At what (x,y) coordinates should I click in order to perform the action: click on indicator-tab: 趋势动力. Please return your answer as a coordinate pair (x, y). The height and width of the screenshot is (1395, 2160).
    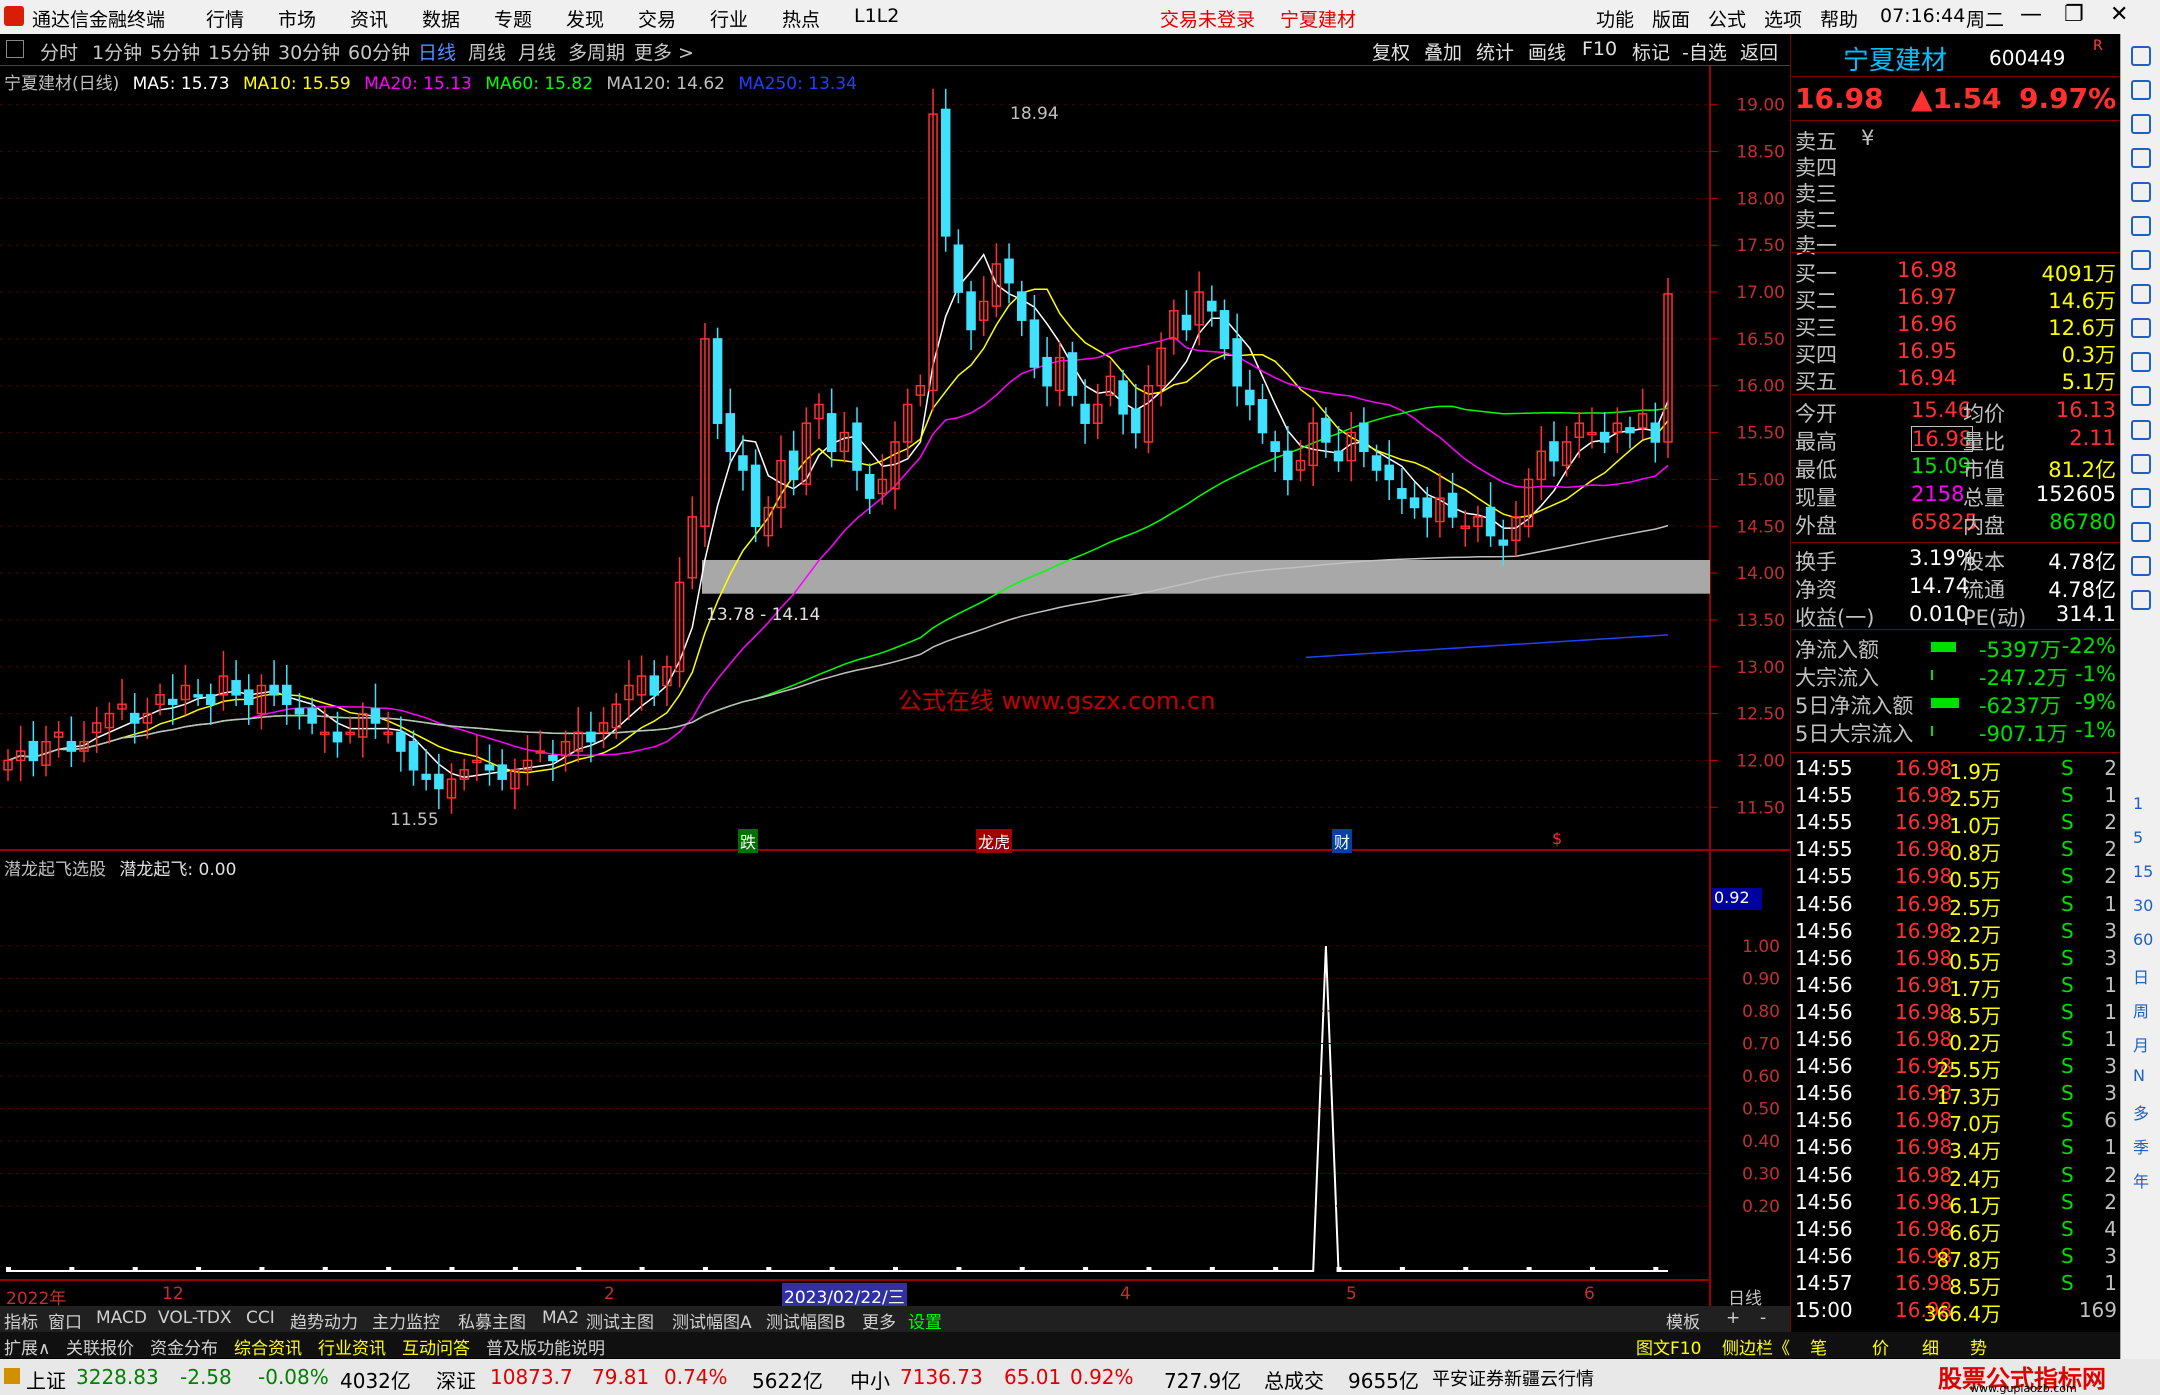
    Looking at the image, I should click on (324, 1320).